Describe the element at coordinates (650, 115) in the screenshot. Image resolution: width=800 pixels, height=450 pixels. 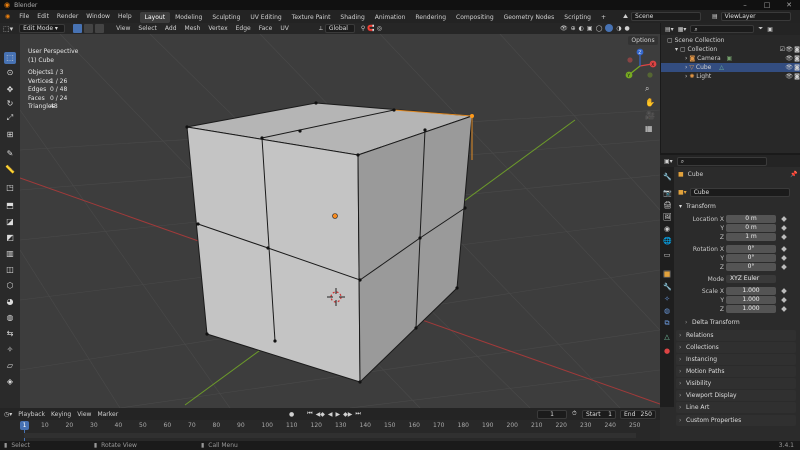
I see `camera-view-icon: 🎥` at that location.